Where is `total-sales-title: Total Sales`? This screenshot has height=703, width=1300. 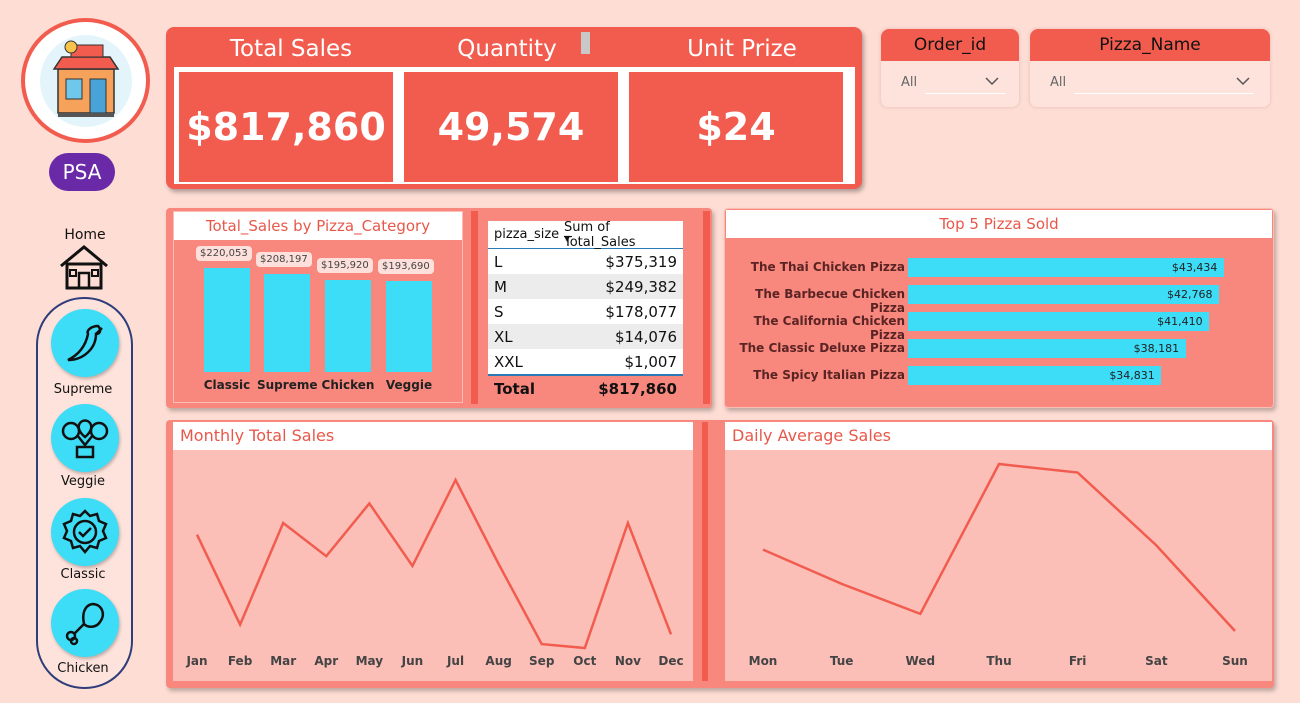 total-sales-title: Total Sales is located at coordinates (291, 49).